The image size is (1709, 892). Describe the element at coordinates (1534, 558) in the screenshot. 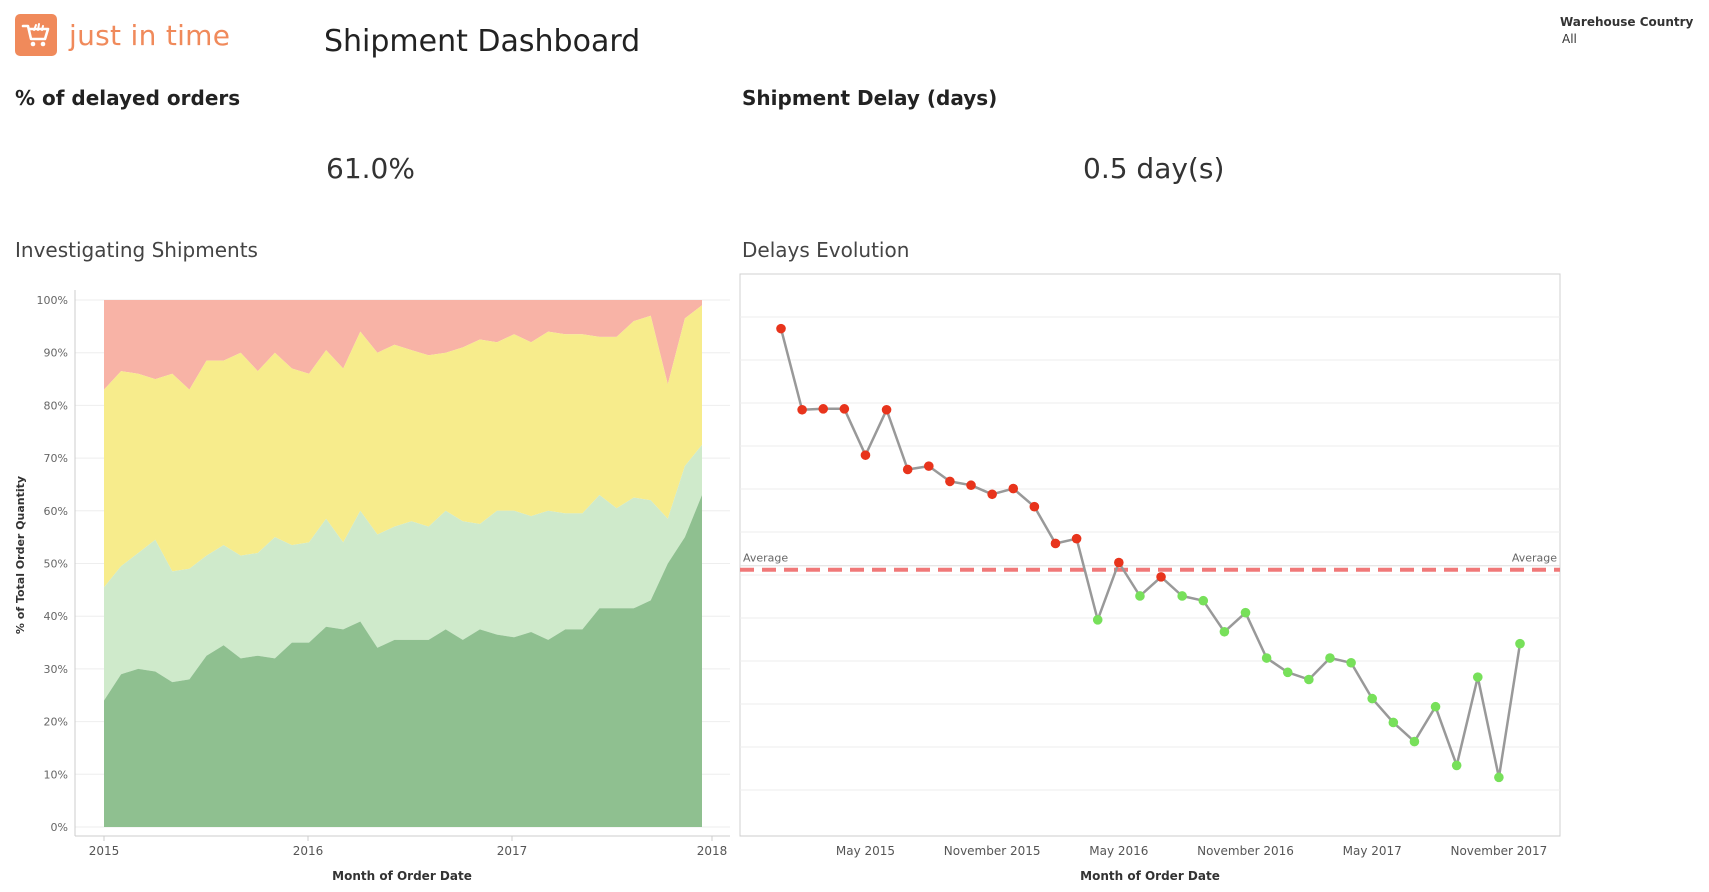

I see `average-label-right: Average` at that location.